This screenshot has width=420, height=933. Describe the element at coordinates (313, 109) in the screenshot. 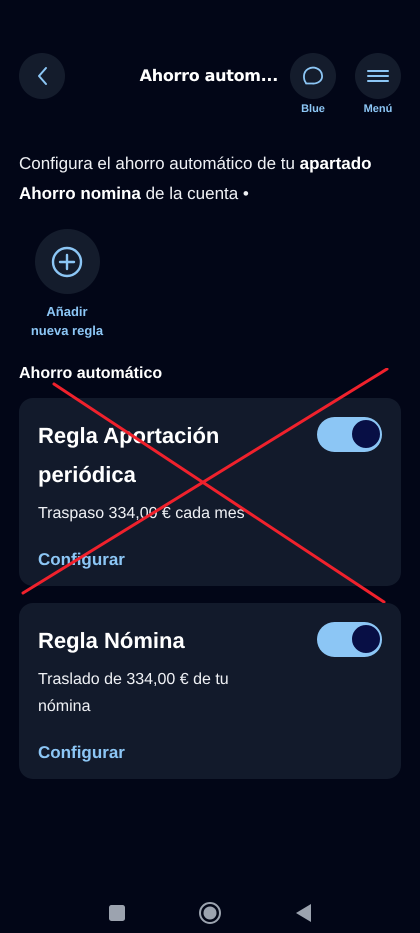

I see `action-label: Blue` at that location.